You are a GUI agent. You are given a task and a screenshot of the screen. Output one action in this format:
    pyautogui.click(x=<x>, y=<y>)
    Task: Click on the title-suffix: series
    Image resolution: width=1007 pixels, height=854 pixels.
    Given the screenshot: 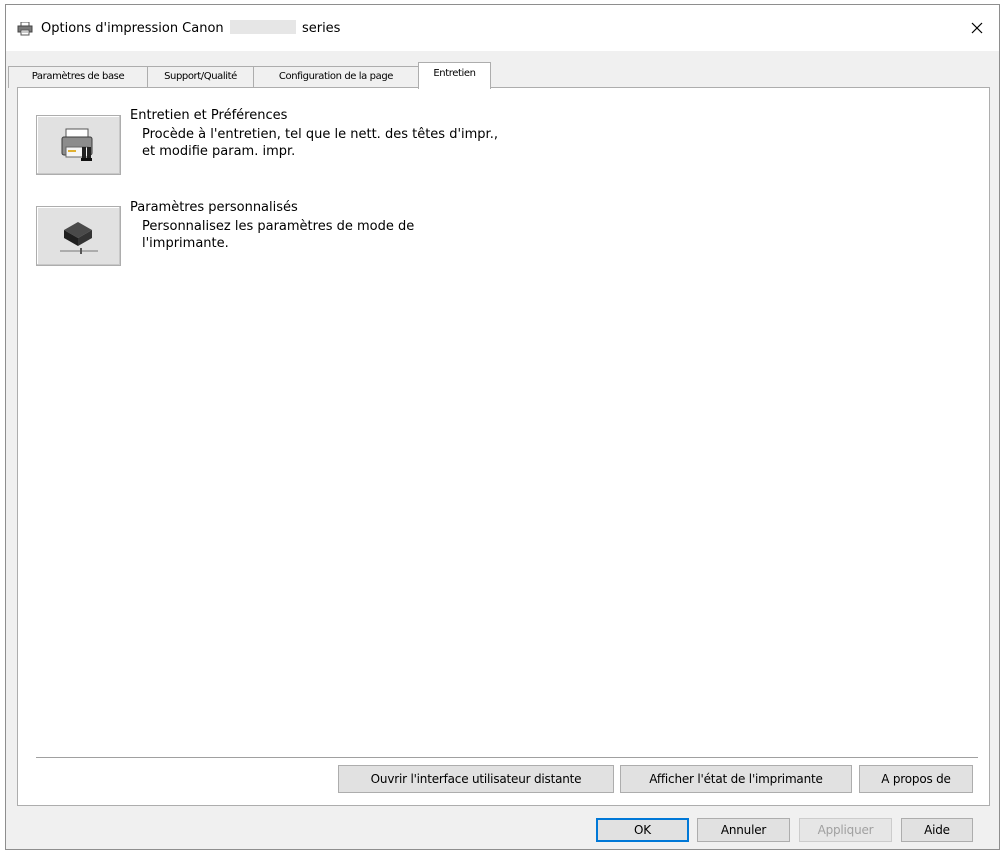 What is the action you would take?
    pyautogui.click(x=321, y=28)
    